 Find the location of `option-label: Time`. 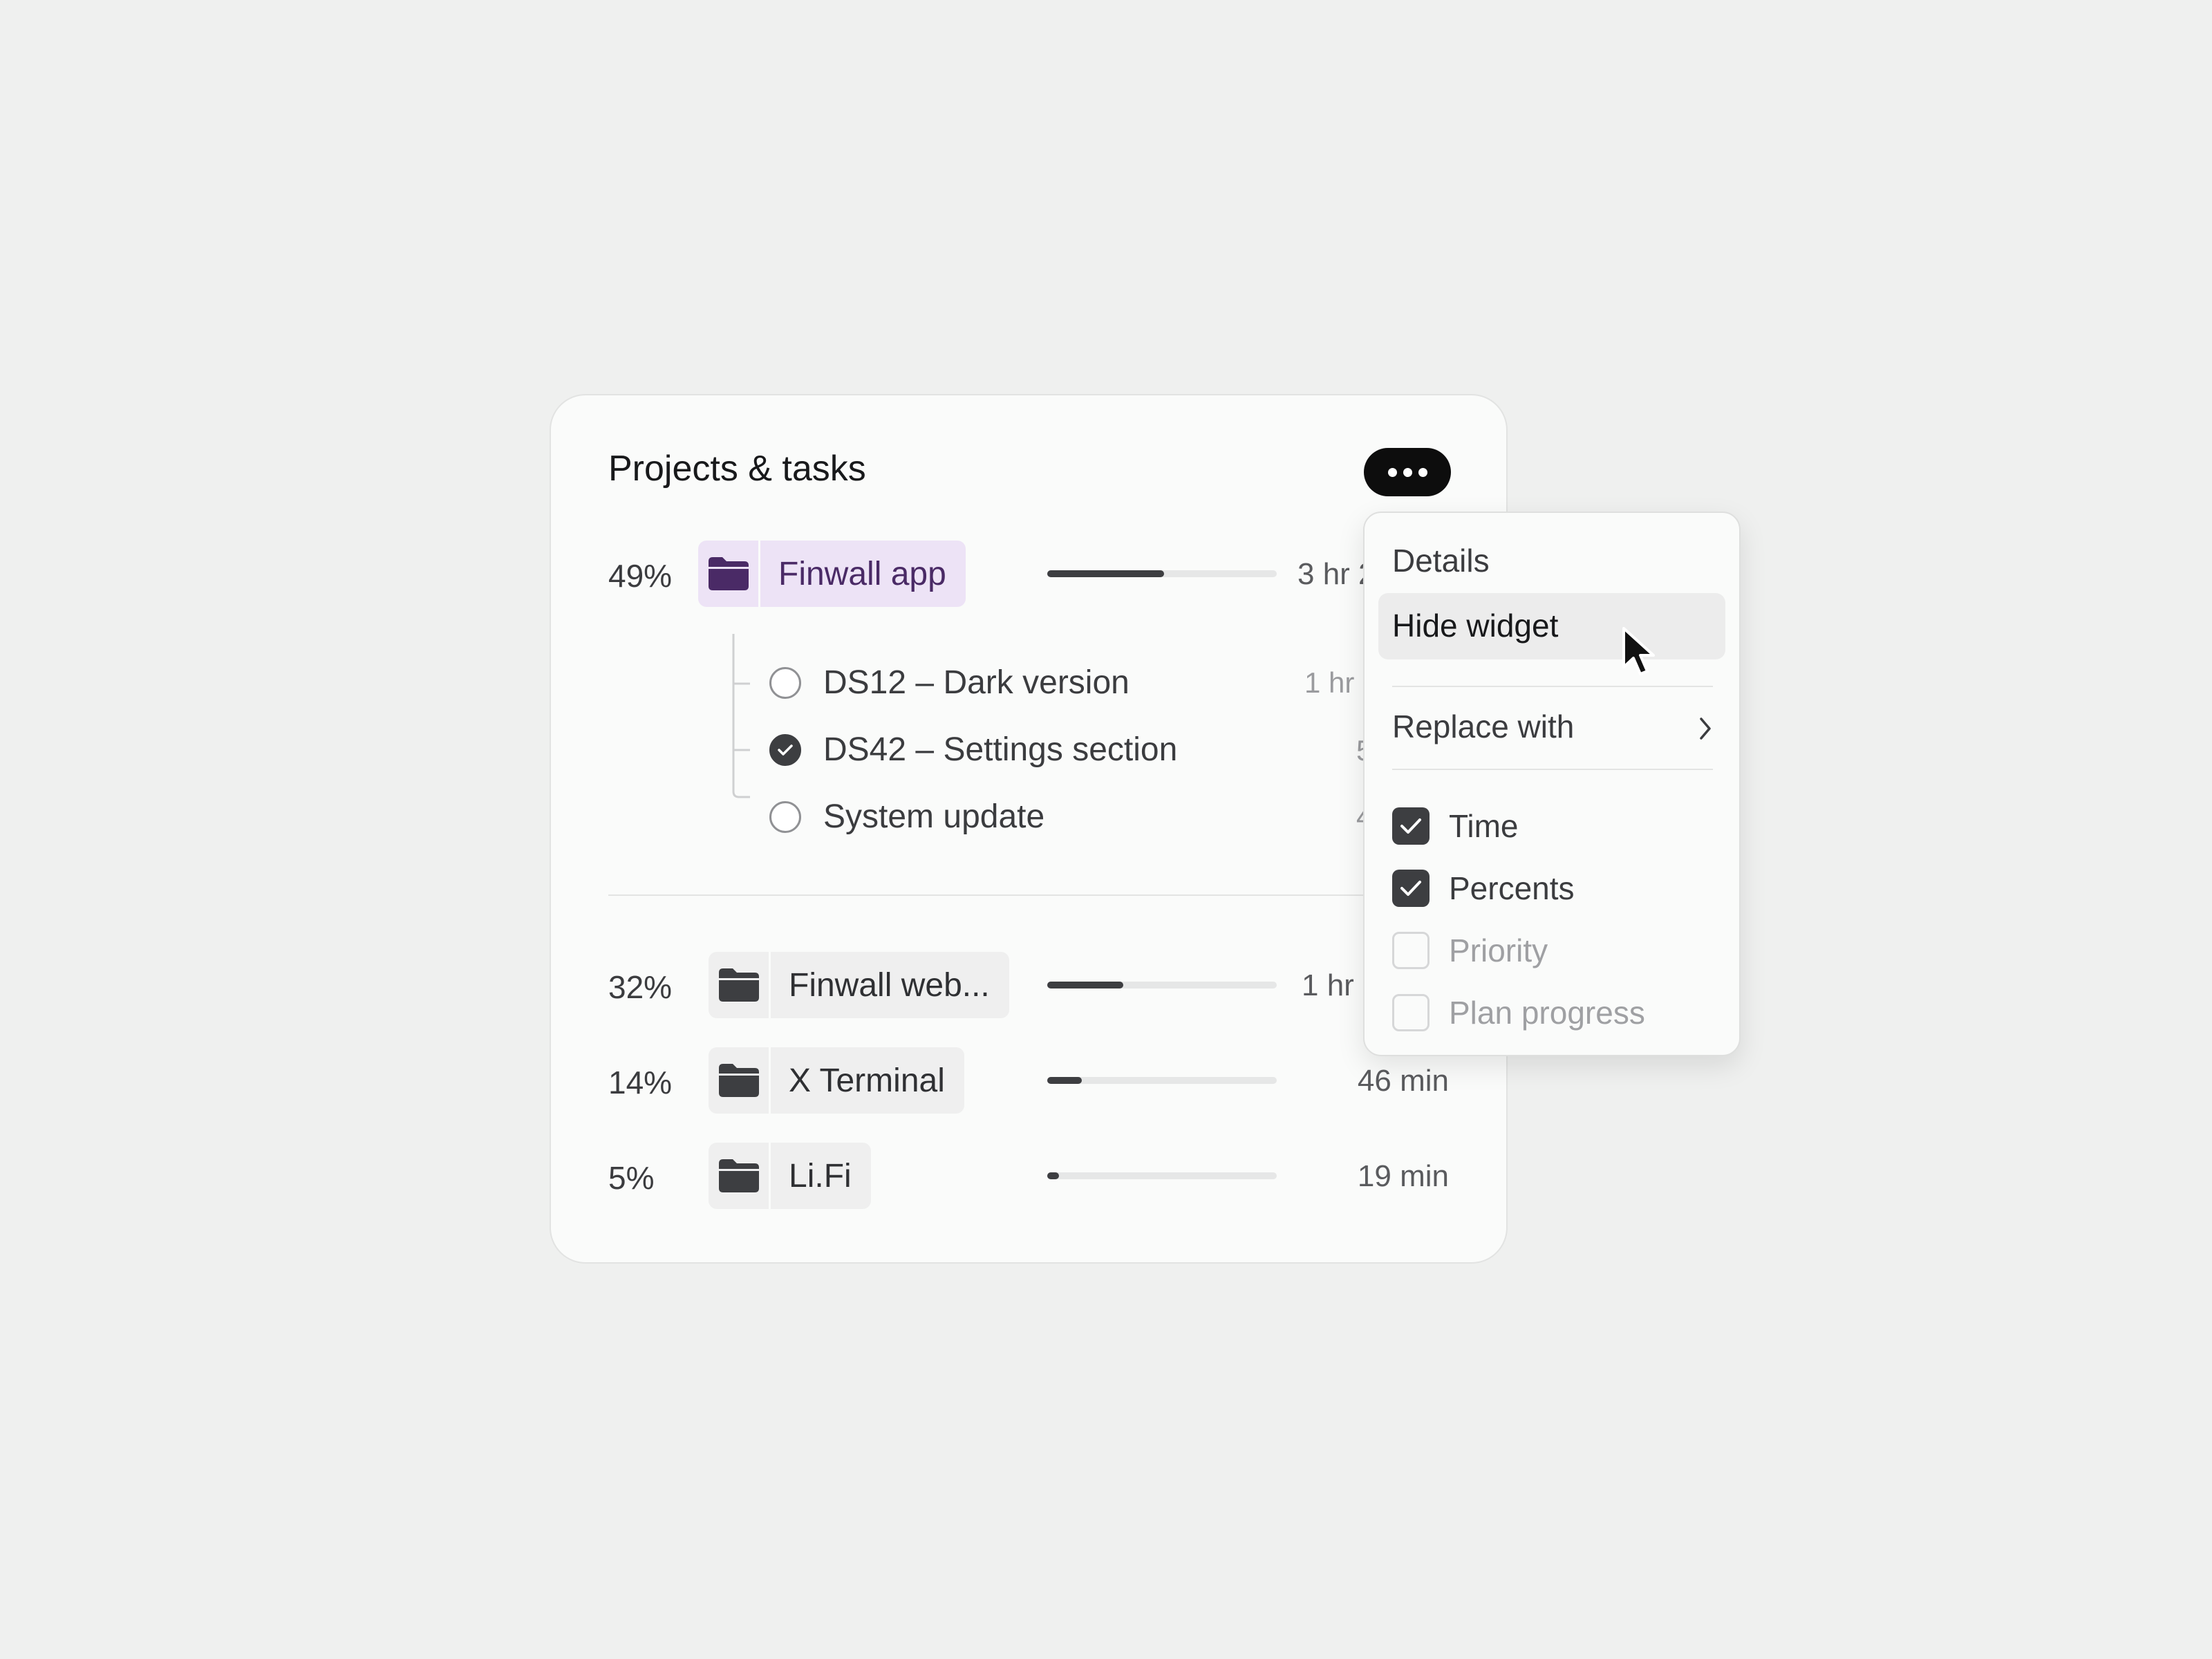

option-label: Time is located at coordinates (1484, 826).